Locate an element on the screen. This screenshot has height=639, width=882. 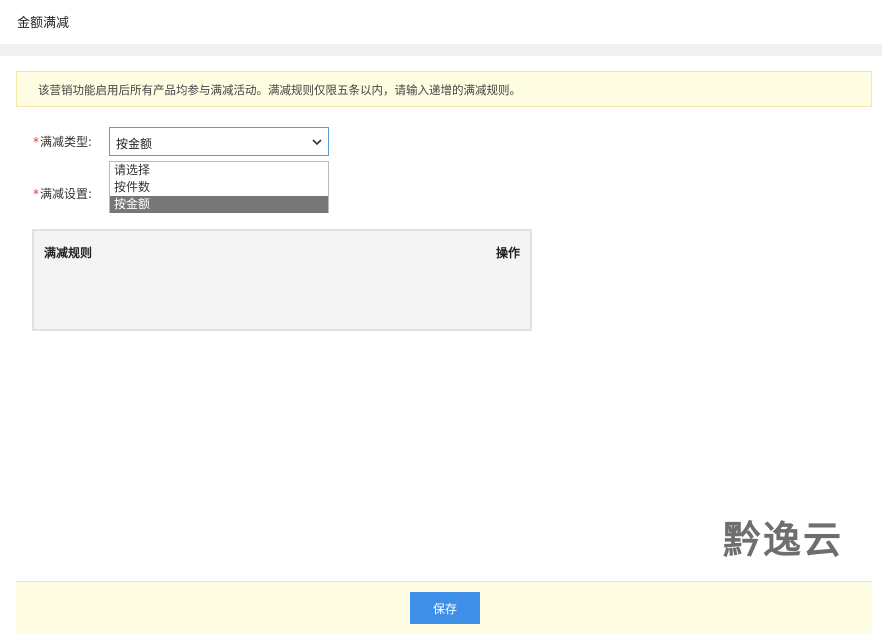
footer-bar: 保存 is located at coordinates (444, 607).